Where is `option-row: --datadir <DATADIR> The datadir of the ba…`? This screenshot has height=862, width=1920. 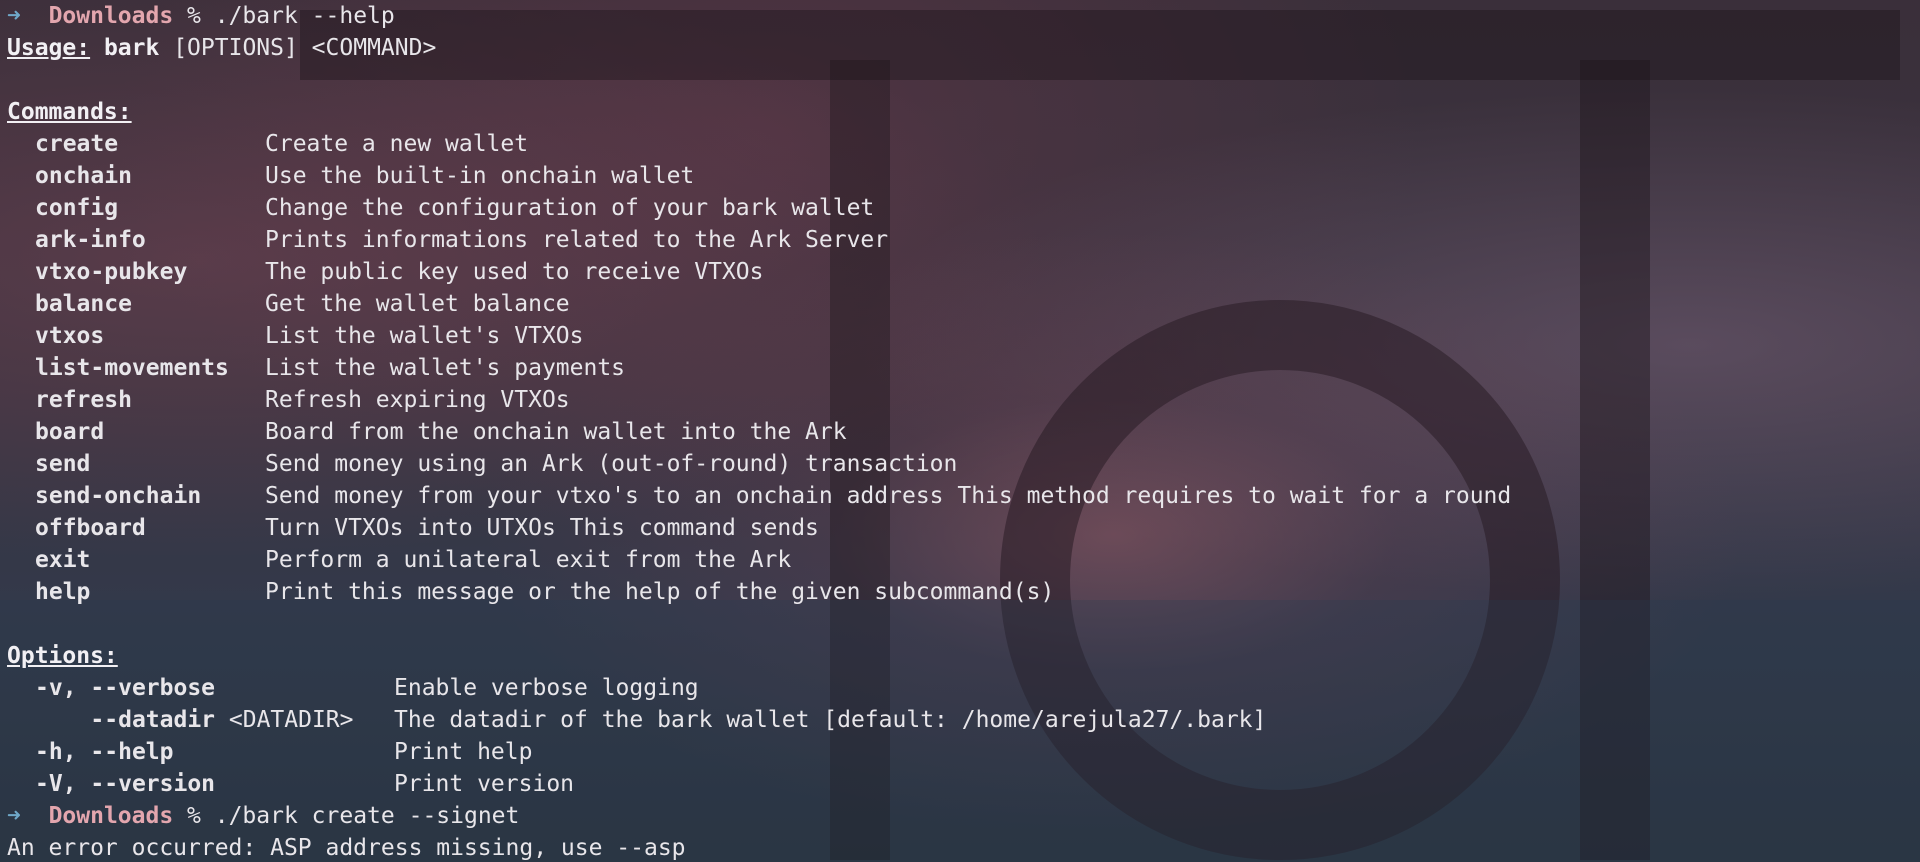 option-row: --datadir <DATADIR> The datadir of the ba… is located at coordinates (759, 720).